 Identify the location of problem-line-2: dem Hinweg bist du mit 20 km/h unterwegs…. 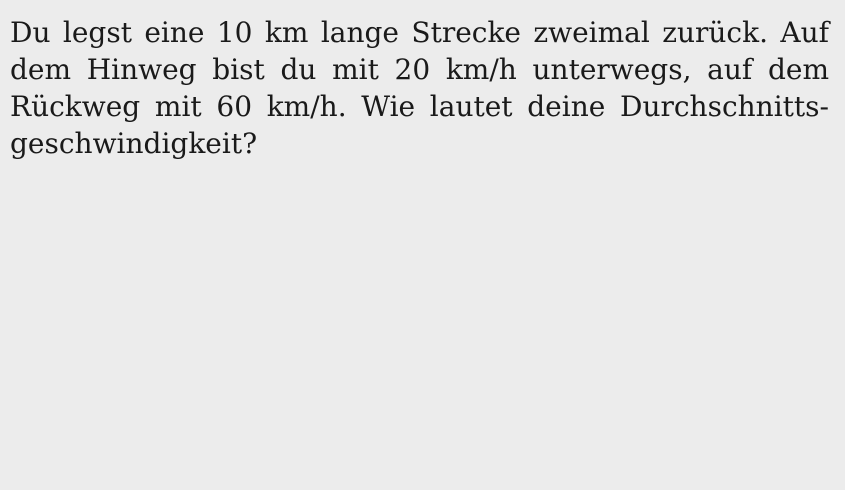
(419, 69).